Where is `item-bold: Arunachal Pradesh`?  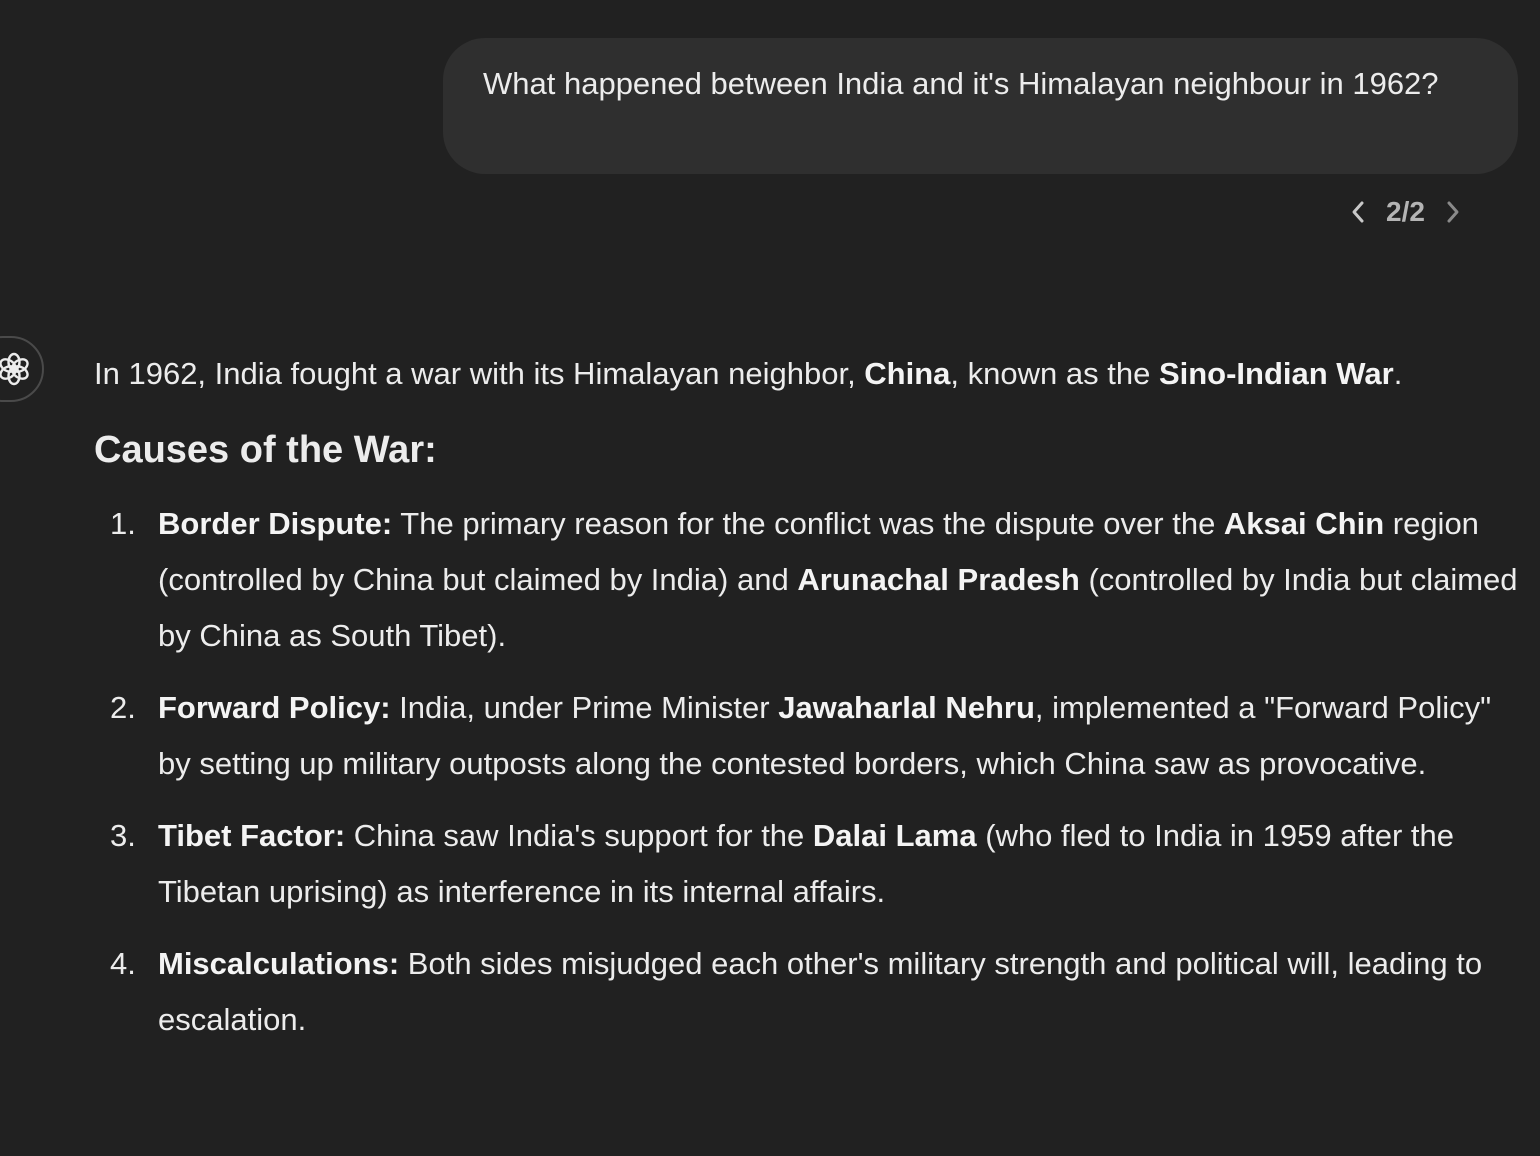 item-bold: Arunachal Pradesh is located at coordinates (938, 579).